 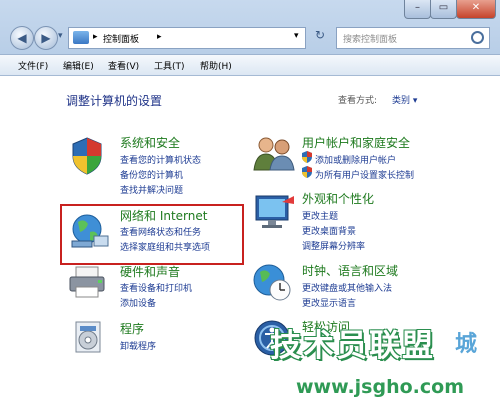 I want to click on search-icon, so click(x=477, y=37).